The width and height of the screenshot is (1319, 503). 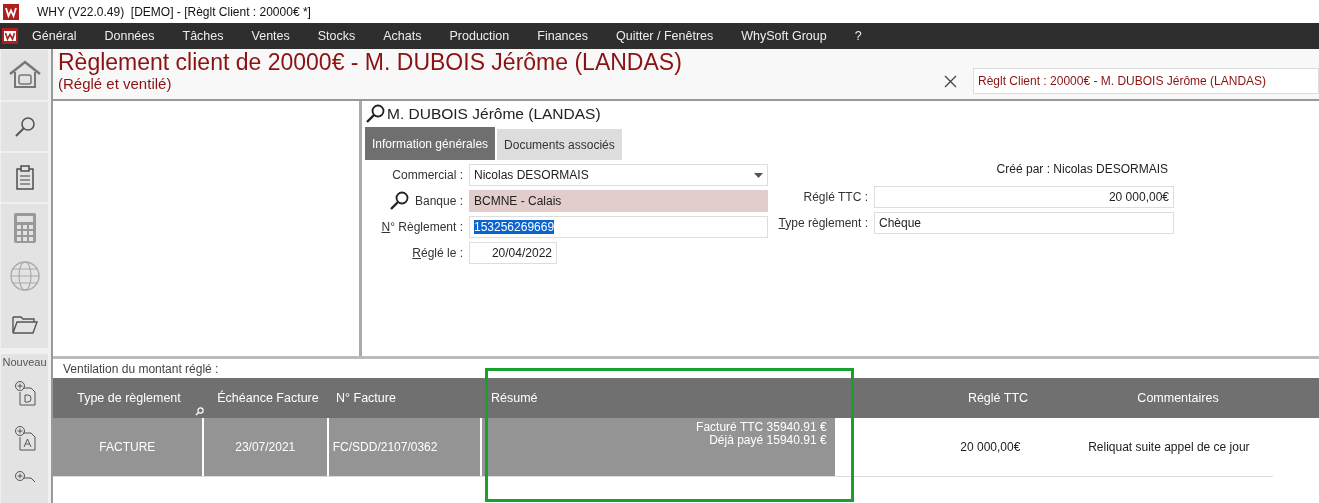 What do you see at coordinates (835, 197) in the screenshot?
I see `field-label: Réglé TTC :` at bounding box center [835, 197].